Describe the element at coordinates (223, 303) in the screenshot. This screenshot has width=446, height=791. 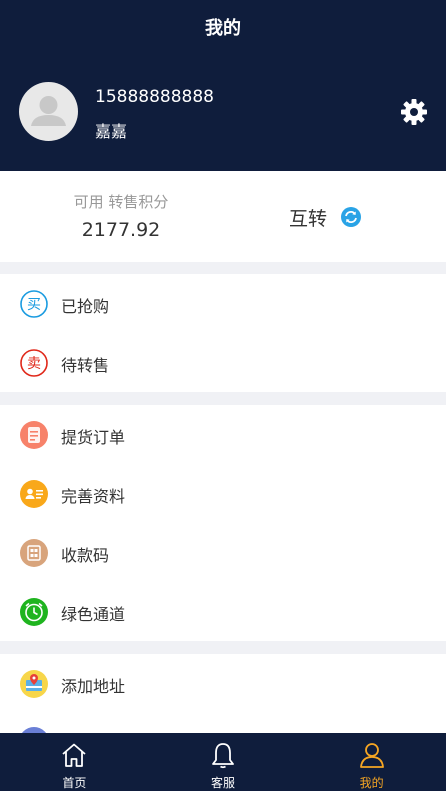
I see `menu-item-purchased: 买 已抢购` at that location.